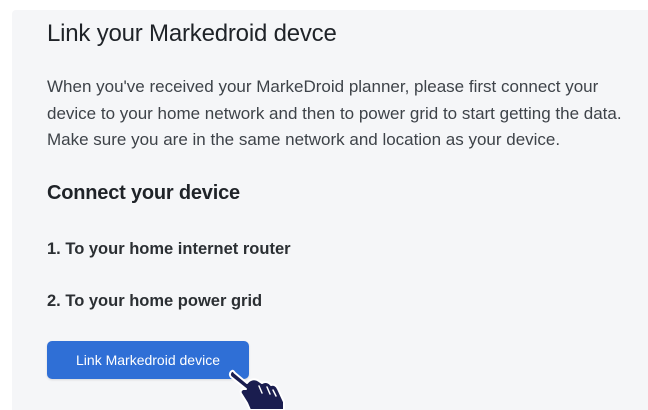 This screenshot has width=648, height=410. Describe the element at coordinates (155, 301) in the screenshot. I see `step-power-grid: 2. To your home power grid` at that location.